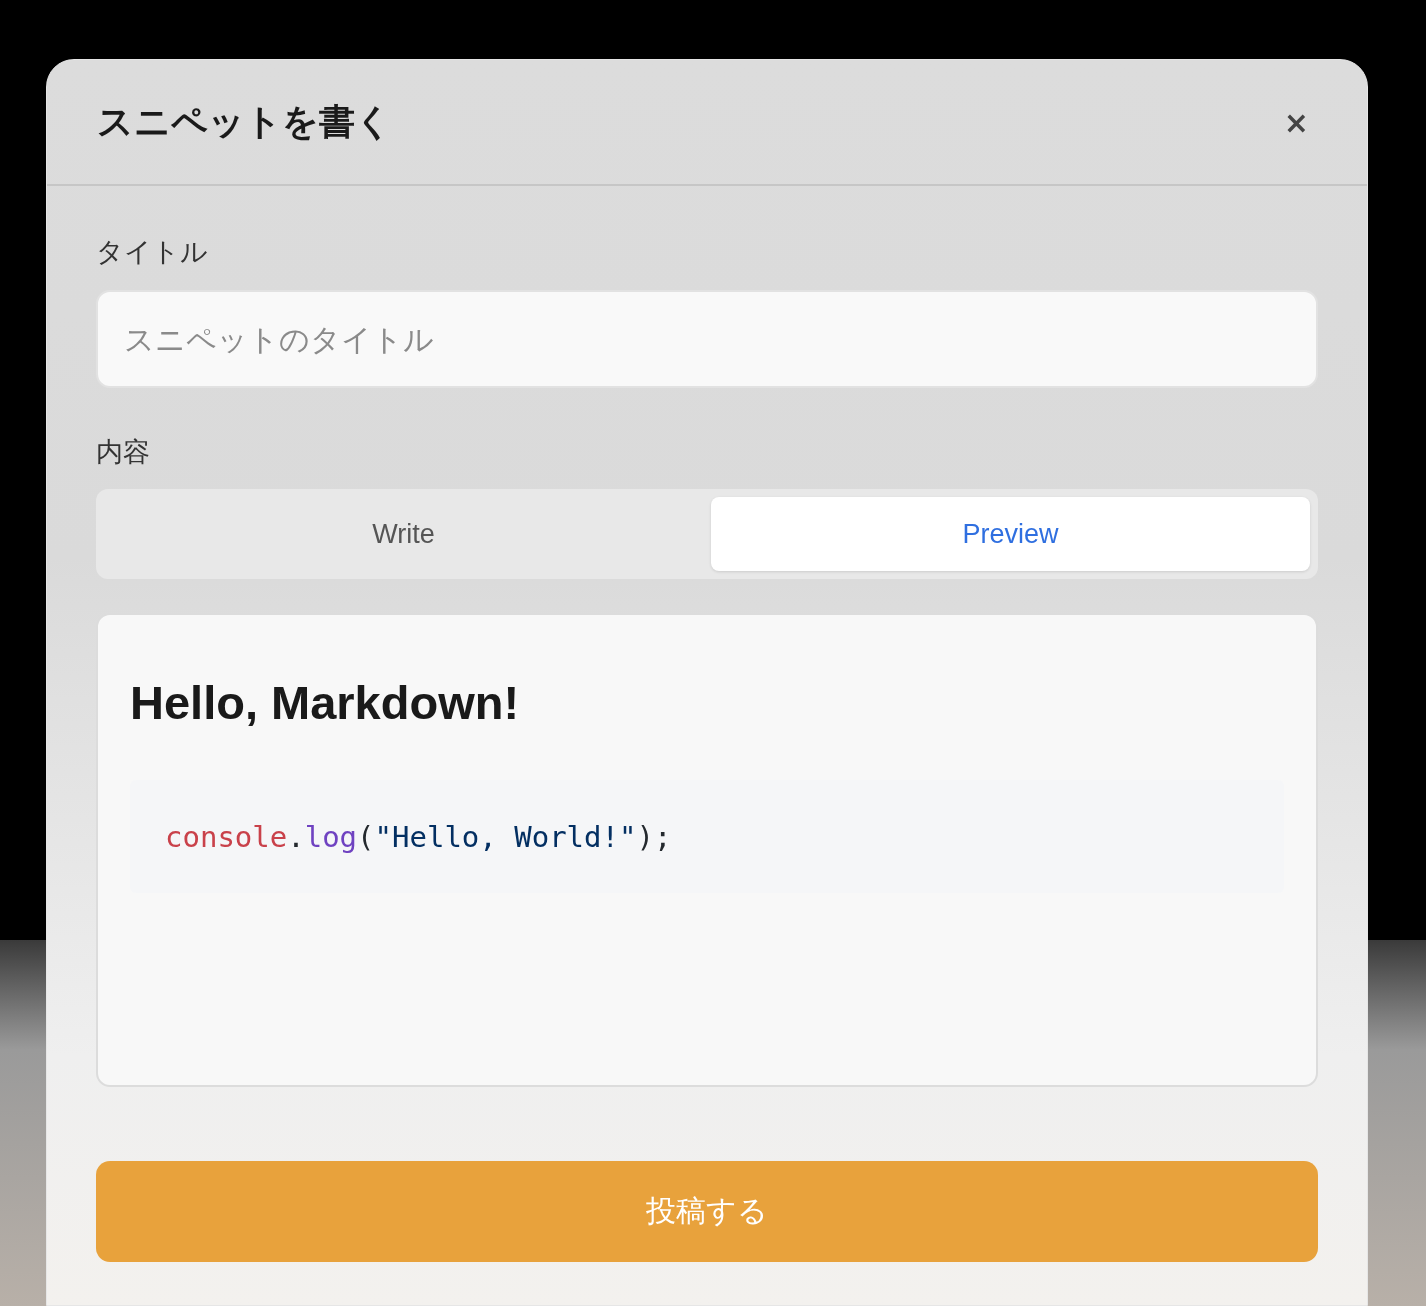 The image size is (1426, 1306). Describe the element at coordinates (418, 836) in the screenshot. I see `code-line: console.log("Hello, World!");` at that location.